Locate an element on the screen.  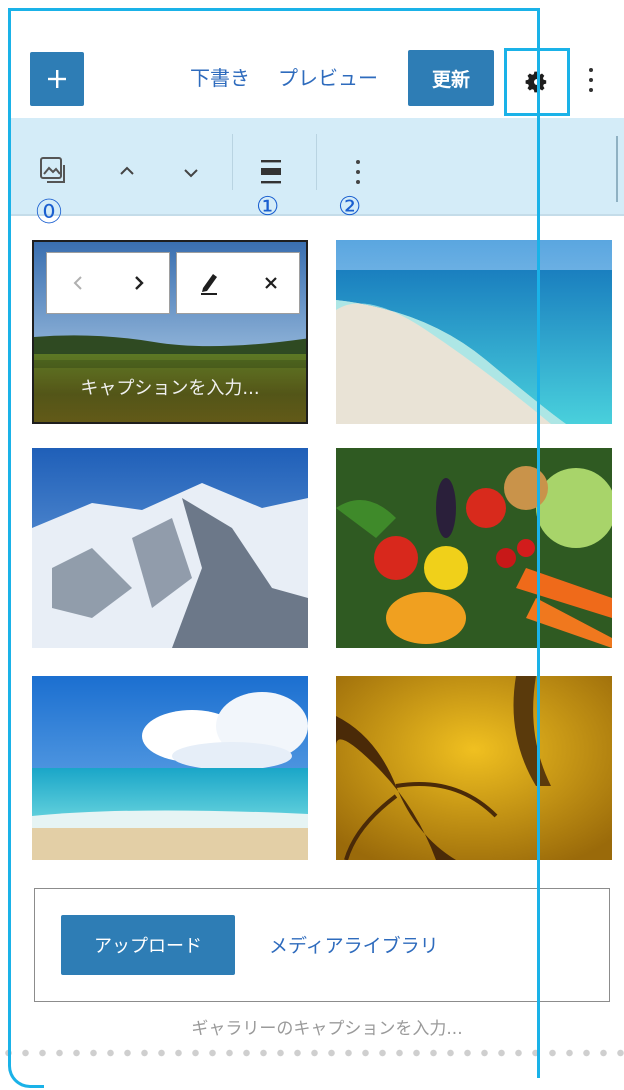
chevron-up-icon is located at coordinates (127, 170).